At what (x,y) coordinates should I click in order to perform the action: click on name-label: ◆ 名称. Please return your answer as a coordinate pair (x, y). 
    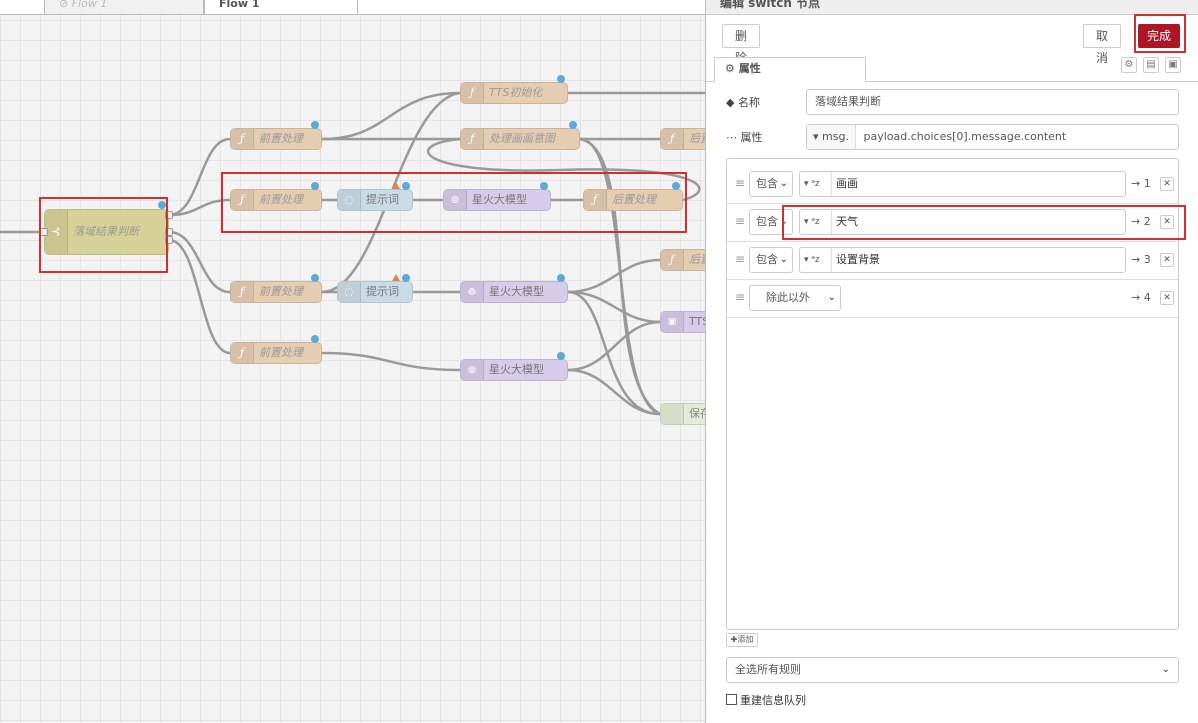
    Looking at the image, I should click on (743, 102).